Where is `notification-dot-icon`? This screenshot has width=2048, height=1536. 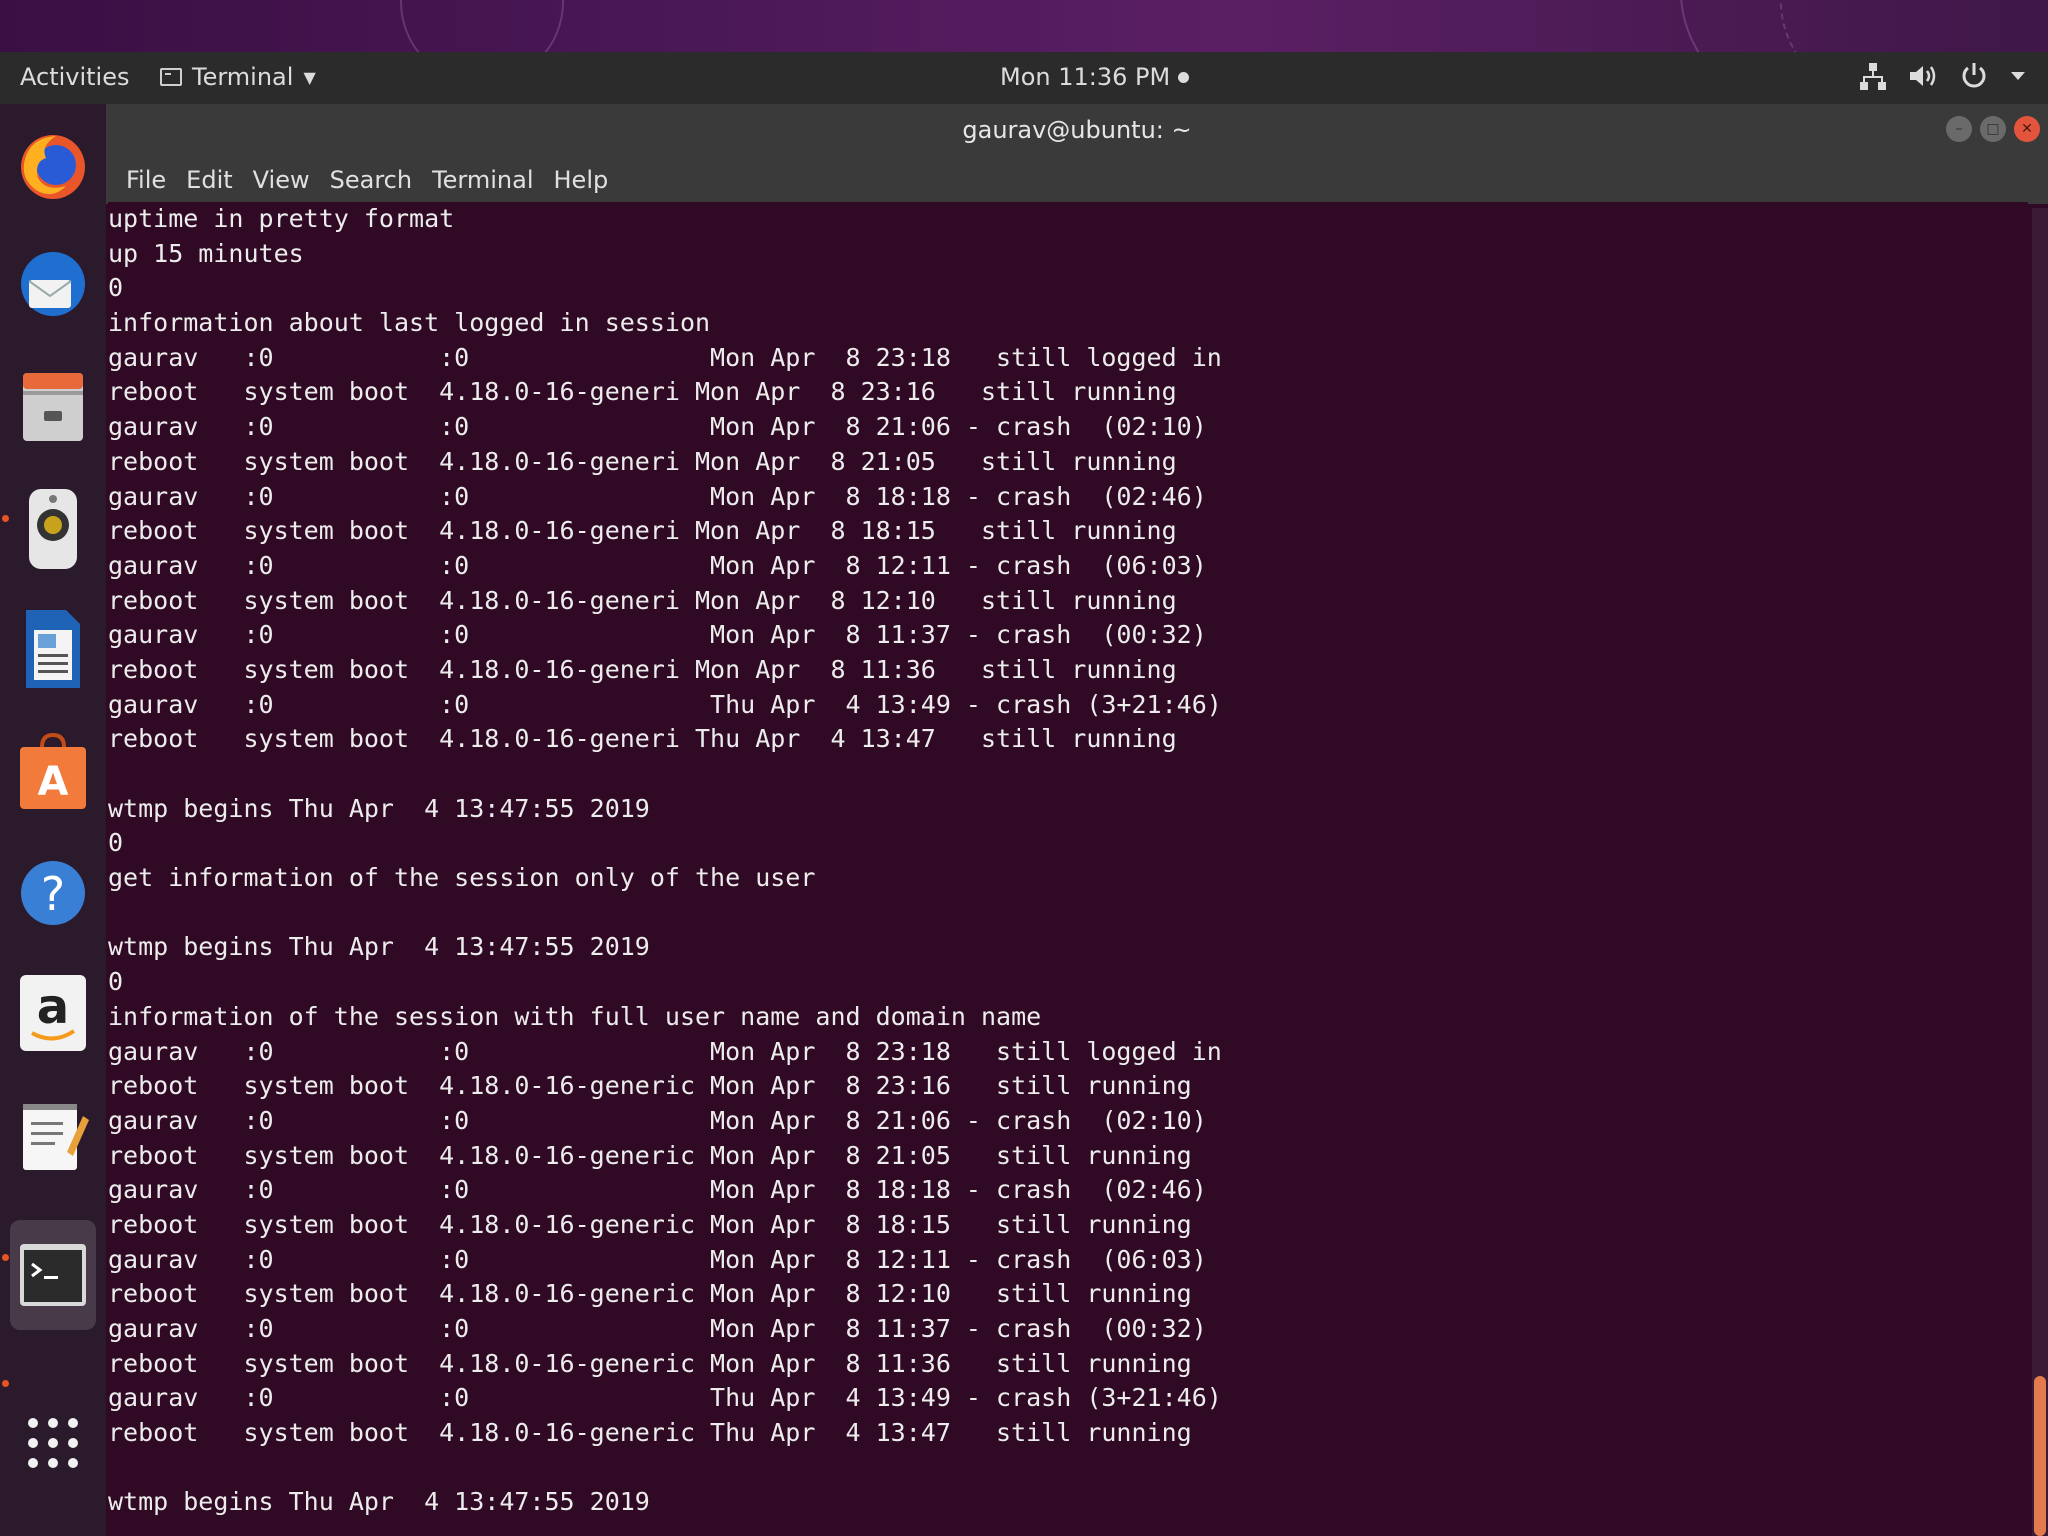
notification-dot-icon is located at coordinates (1184, 77).